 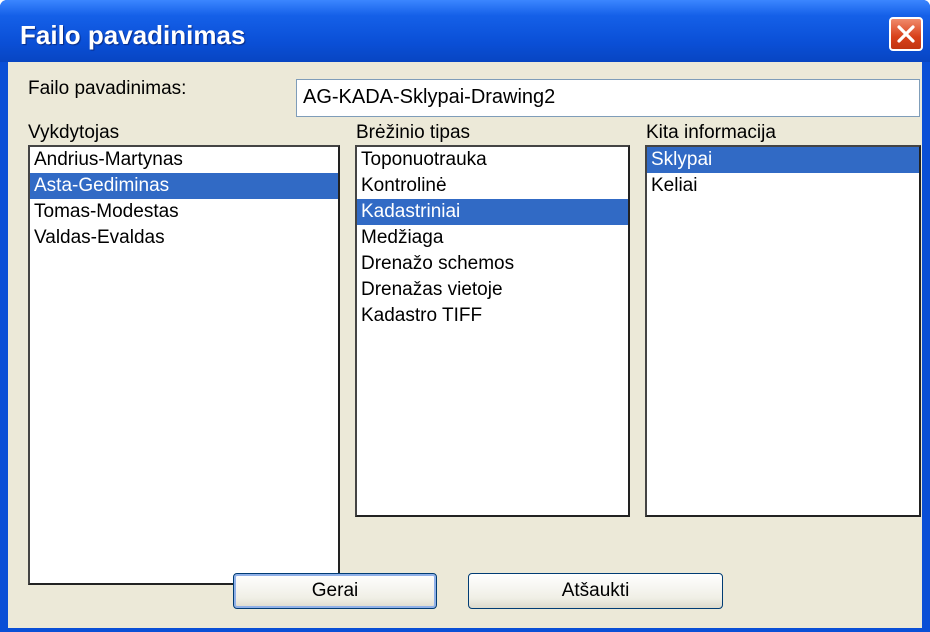 I want to click on title-bar: Failo pavadinimas, so click(x=465, y=31).